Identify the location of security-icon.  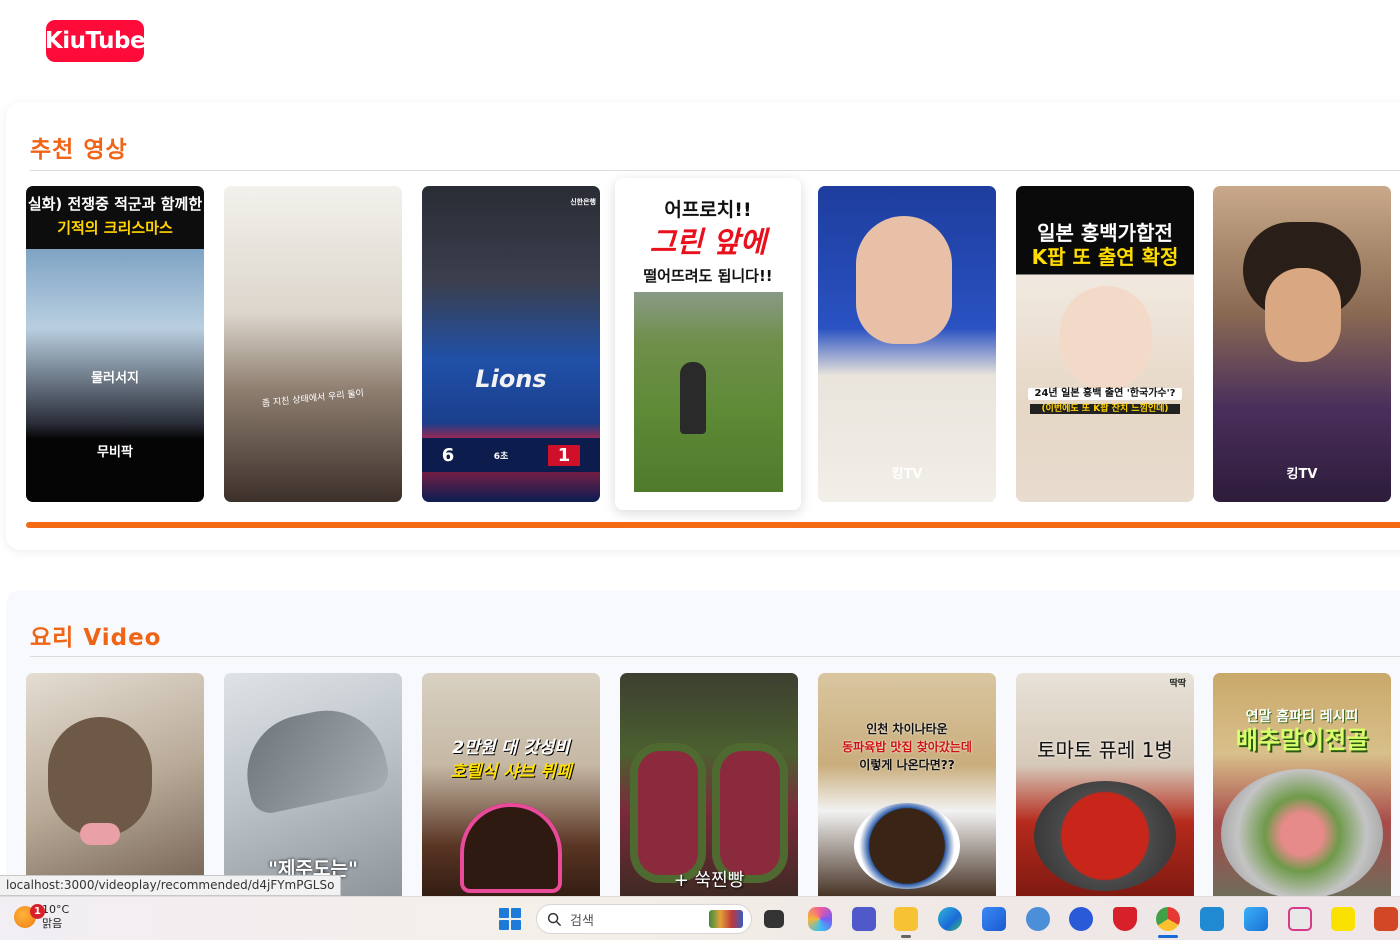
(1125, 919).